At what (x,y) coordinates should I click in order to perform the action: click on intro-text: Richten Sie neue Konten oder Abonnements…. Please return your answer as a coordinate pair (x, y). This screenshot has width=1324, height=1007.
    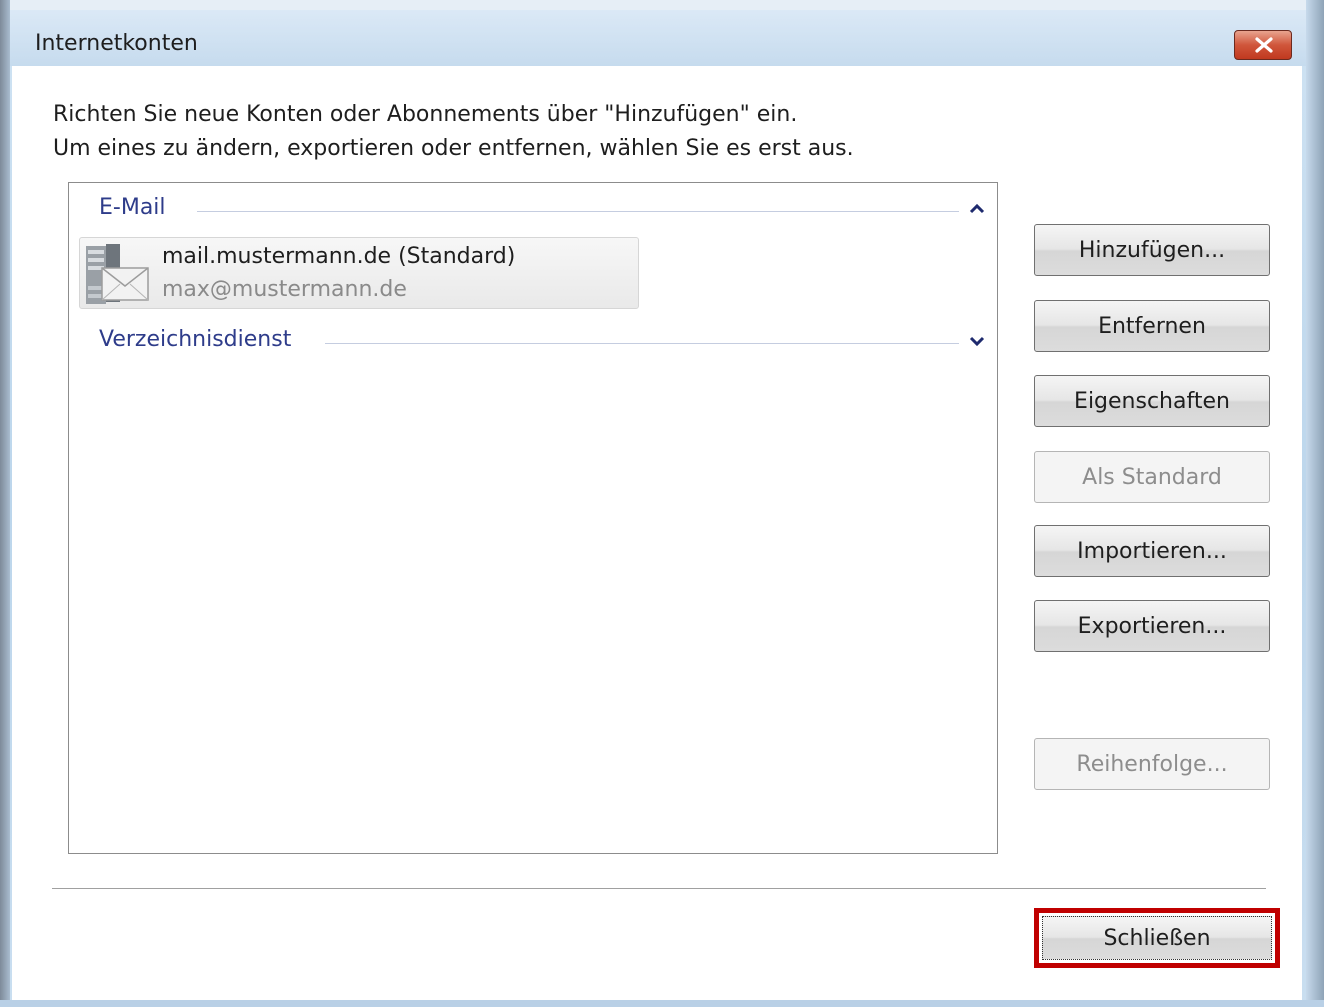
    Looking at the image, I should click on (603, 132).